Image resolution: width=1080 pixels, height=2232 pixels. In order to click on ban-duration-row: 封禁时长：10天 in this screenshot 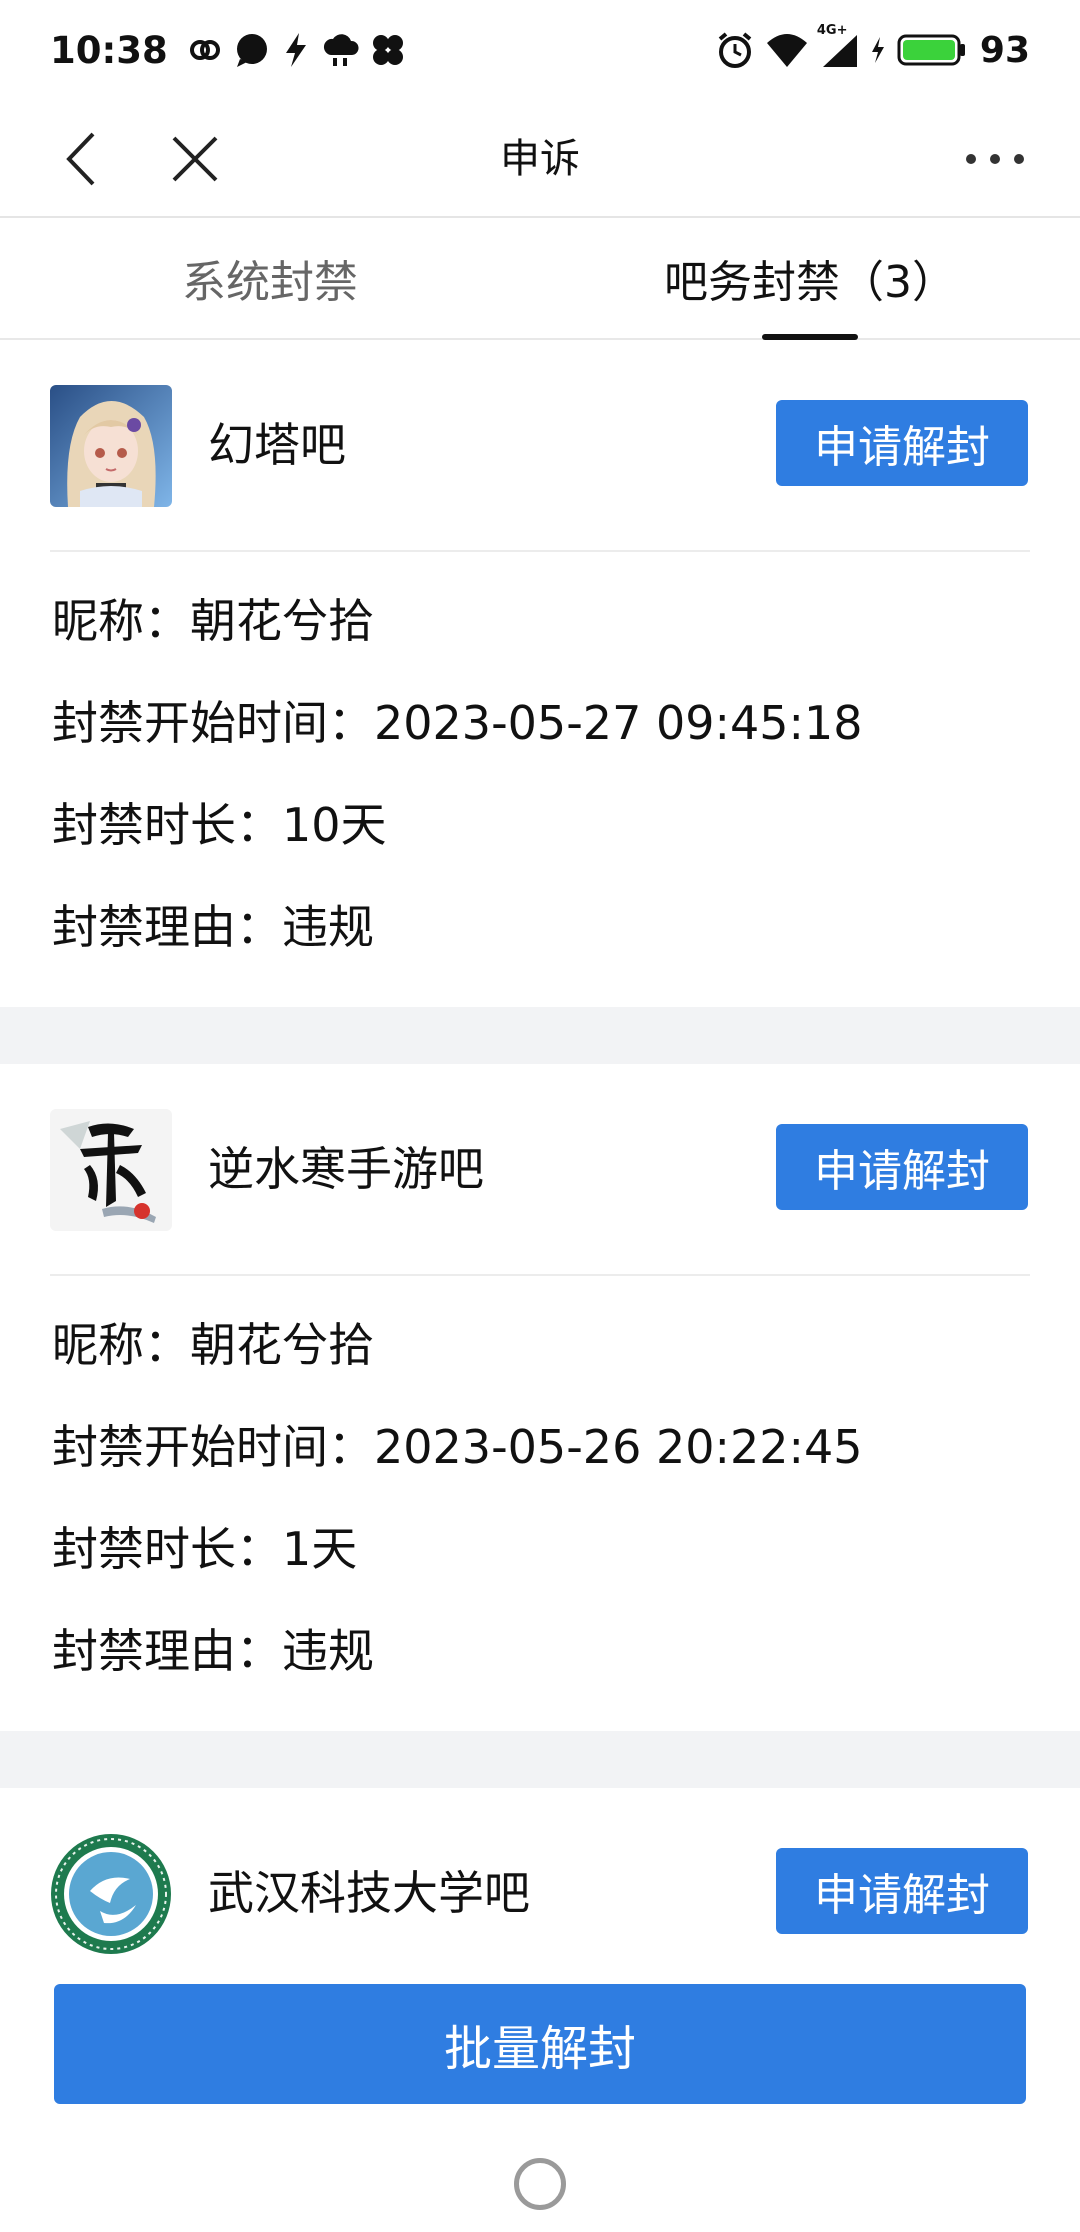, I will do `click(219, 825)`.